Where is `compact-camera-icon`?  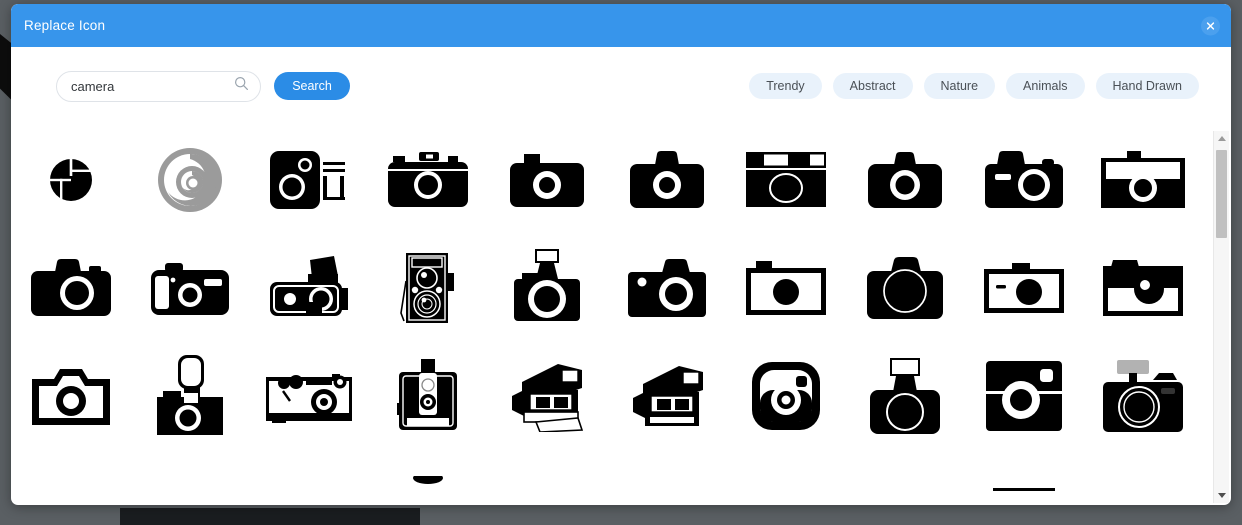 compact-camera-icon is located at coordinates (189, 289).